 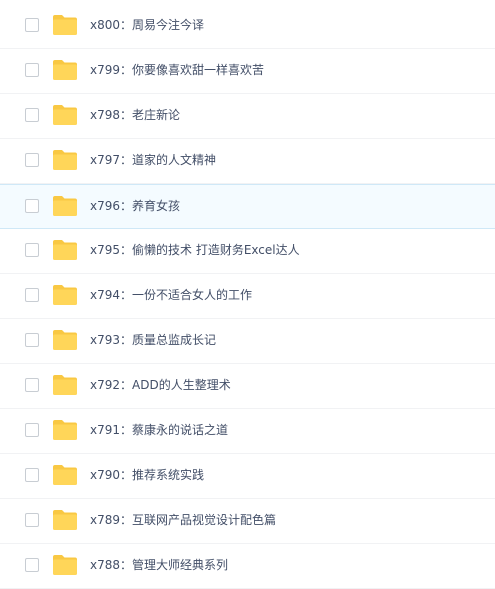 I want to click on file-row: x788：管理大师经典系列, so click(x=247, y=566).